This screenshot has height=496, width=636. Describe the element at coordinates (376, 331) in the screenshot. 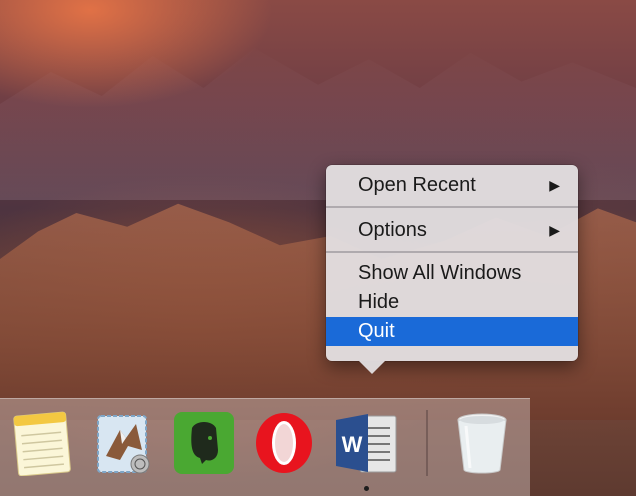

I see `menu-item-label: Quit` at that location.